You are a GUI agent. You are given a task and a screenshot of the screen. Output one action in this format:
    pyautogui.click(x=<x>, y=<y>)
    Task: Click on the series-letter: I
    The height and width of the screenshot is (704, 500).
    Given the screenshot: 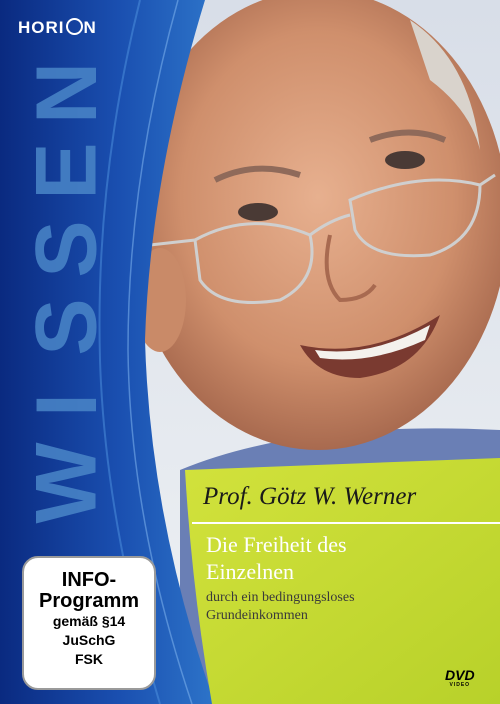 What is the action you would take?
    pyautogui.click(x=67, y=405)
    